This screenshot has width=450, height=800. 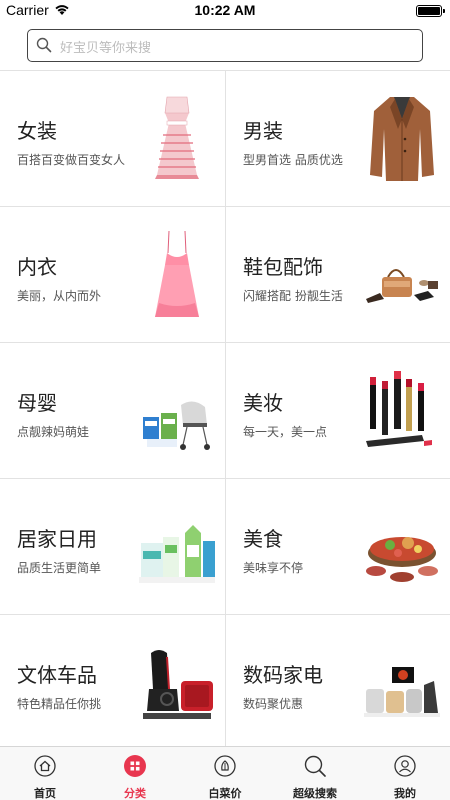 I want to click on tab-home: 首页, so click(x=45, y=773).